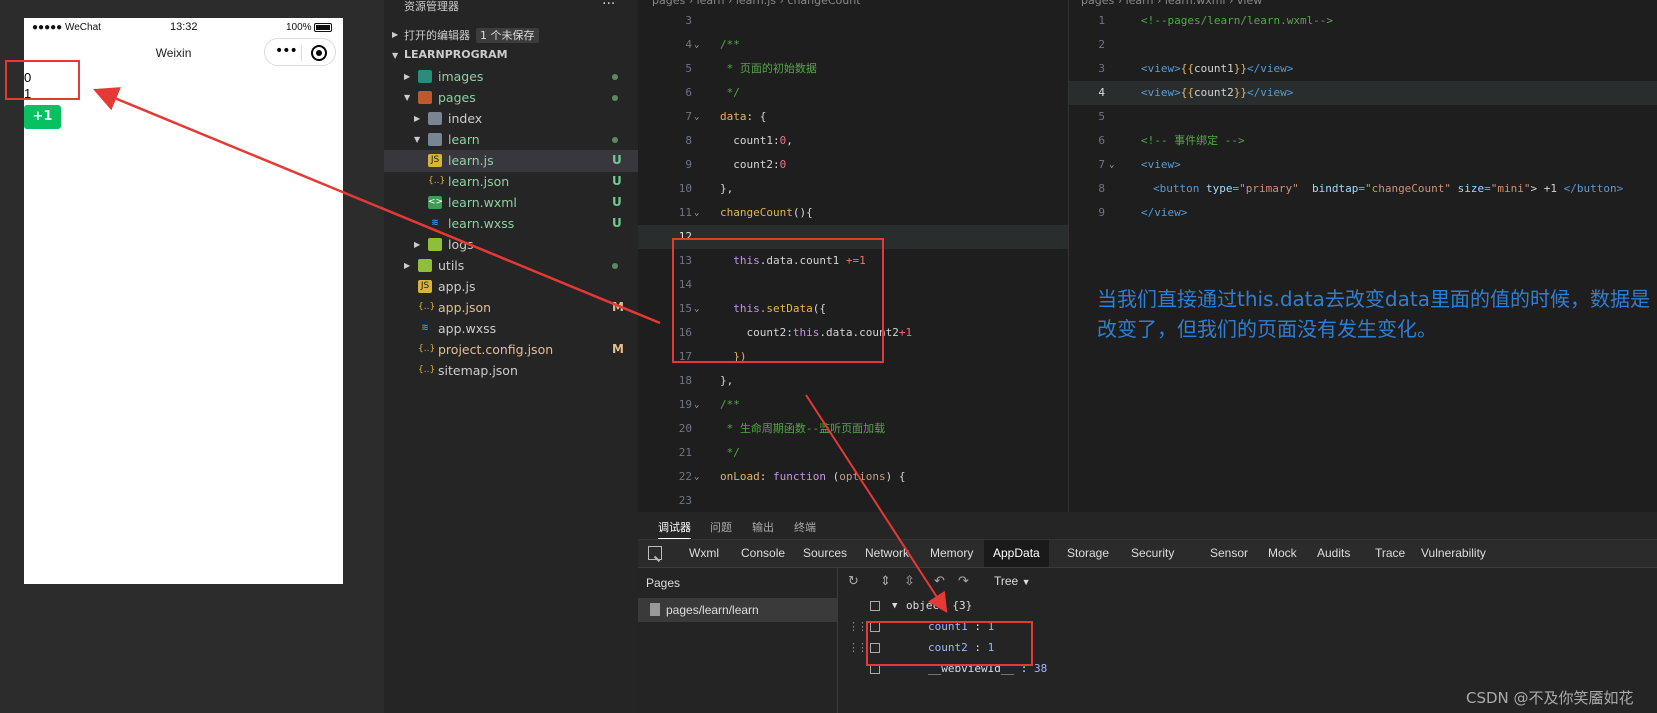  Describe the element at coordinates (875, 606) in the screenshot. I see `row-checkbox` at that location.